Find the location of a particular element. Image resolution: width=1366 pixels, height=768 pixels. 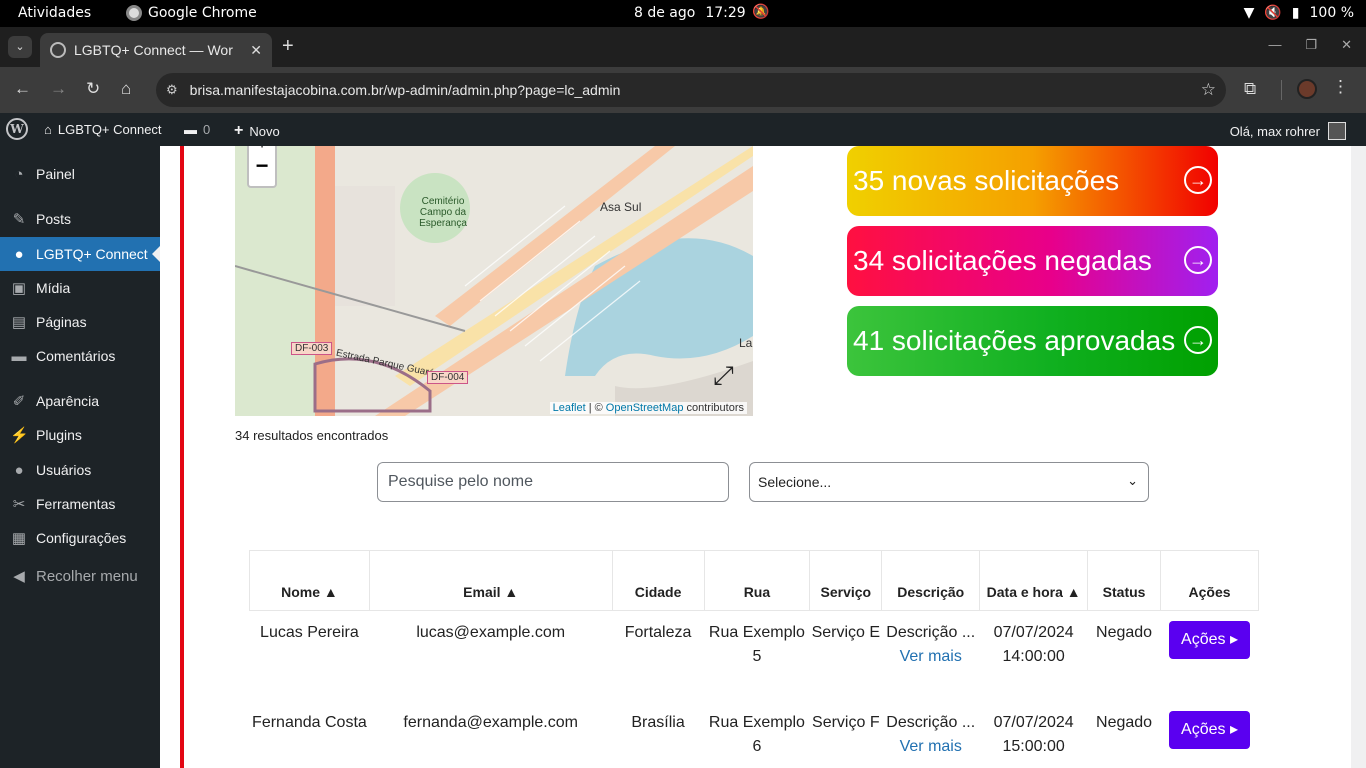

bookmark-star-icon: ☆ is located at coordinates (1208, 90).